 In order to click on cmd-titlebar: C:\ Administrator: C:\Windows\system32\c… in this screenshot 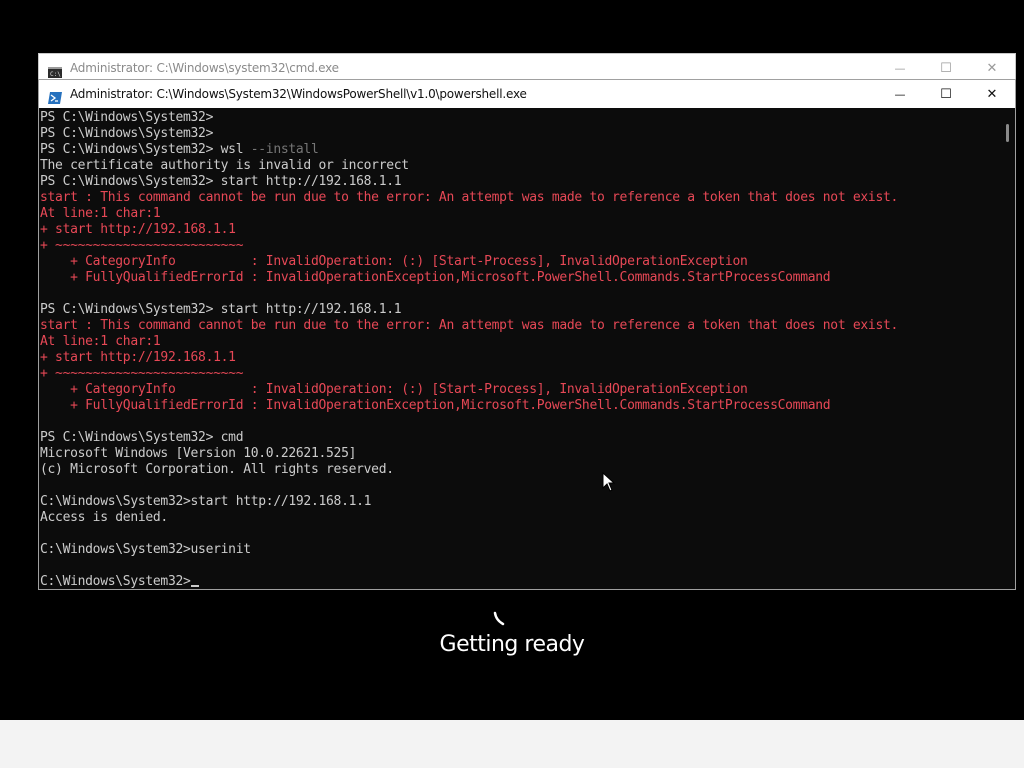, I will do `click(527, 68)`.